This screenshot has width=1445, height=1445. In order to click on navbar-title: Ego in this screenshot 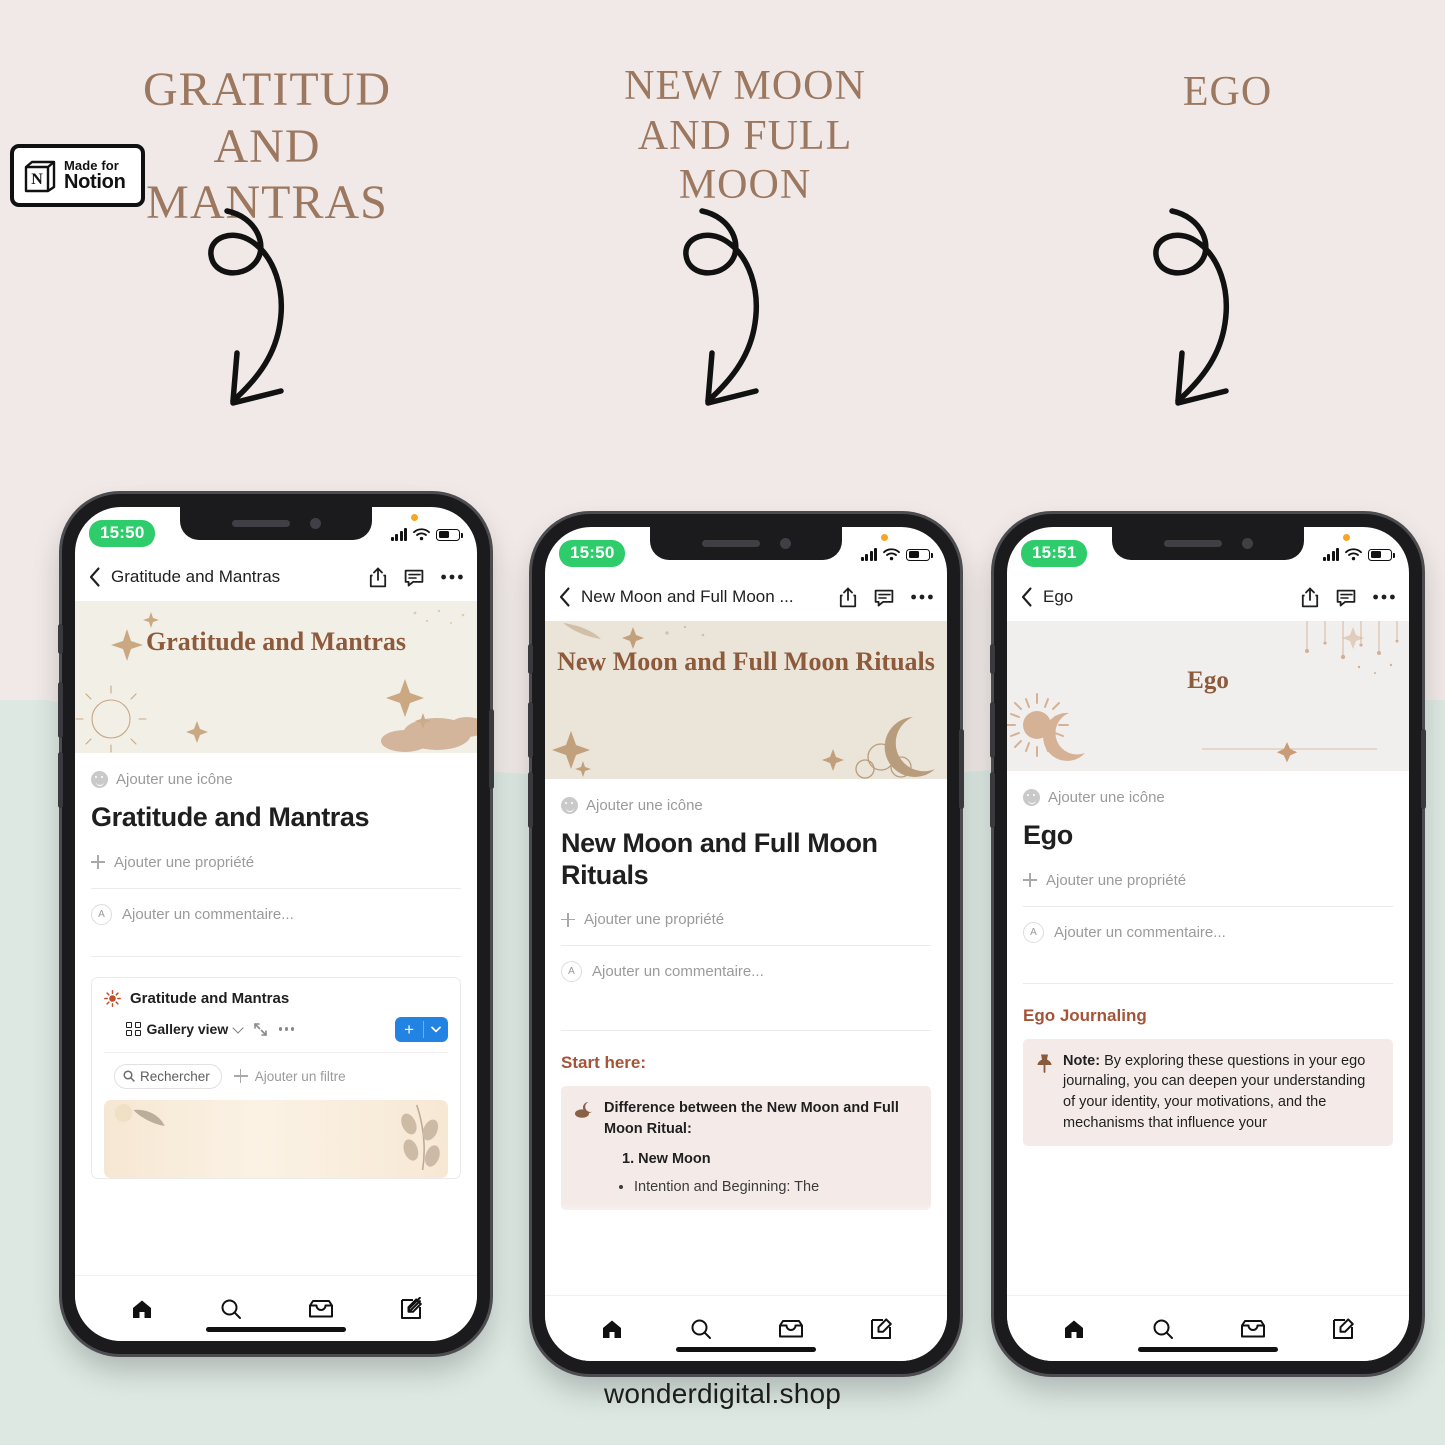, I will do `click(1058, 596)`.